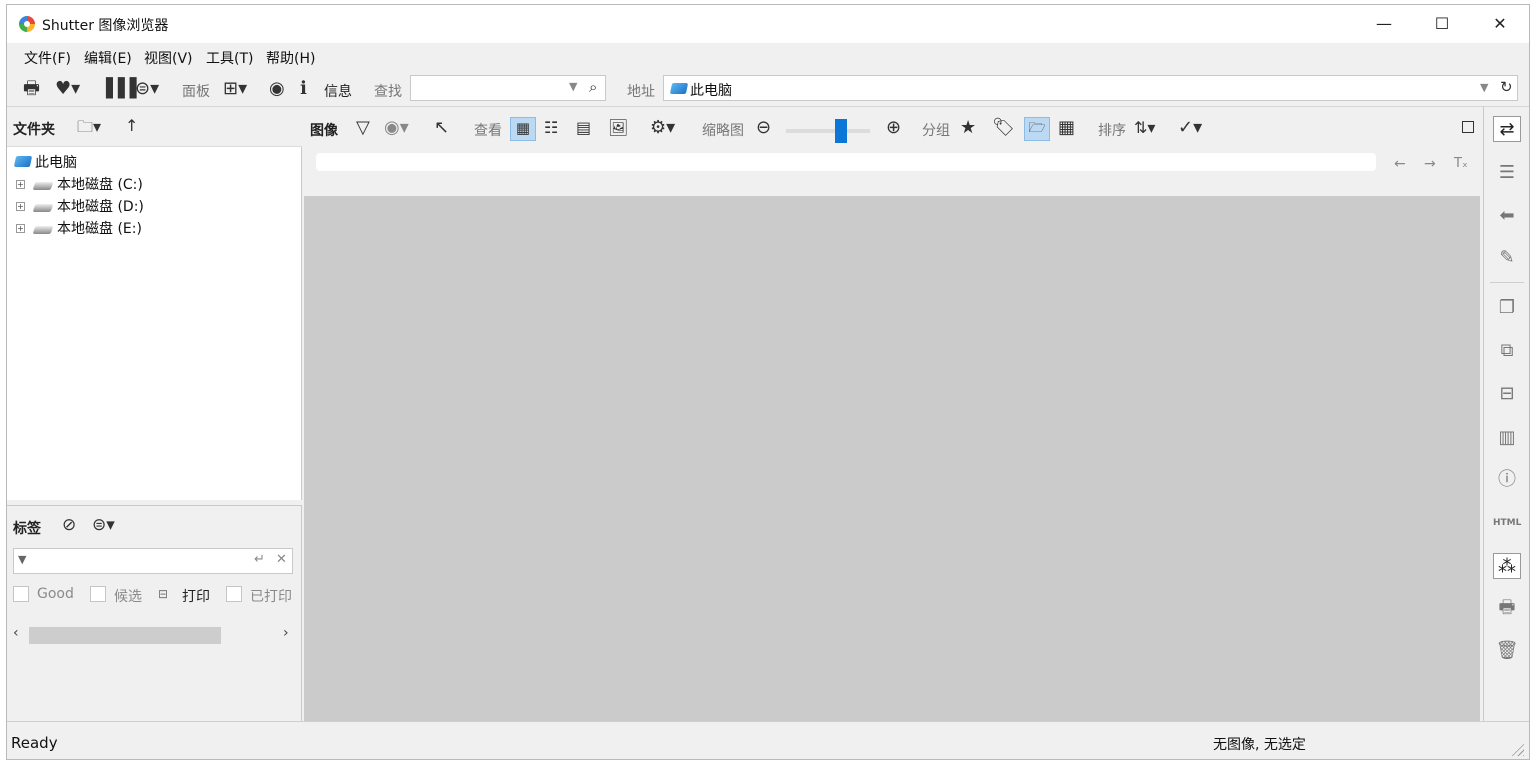 This screenshot has height=765, width=1536. I want to click on browser-dropdown-icon: ⊜▾, so click(147, 89).